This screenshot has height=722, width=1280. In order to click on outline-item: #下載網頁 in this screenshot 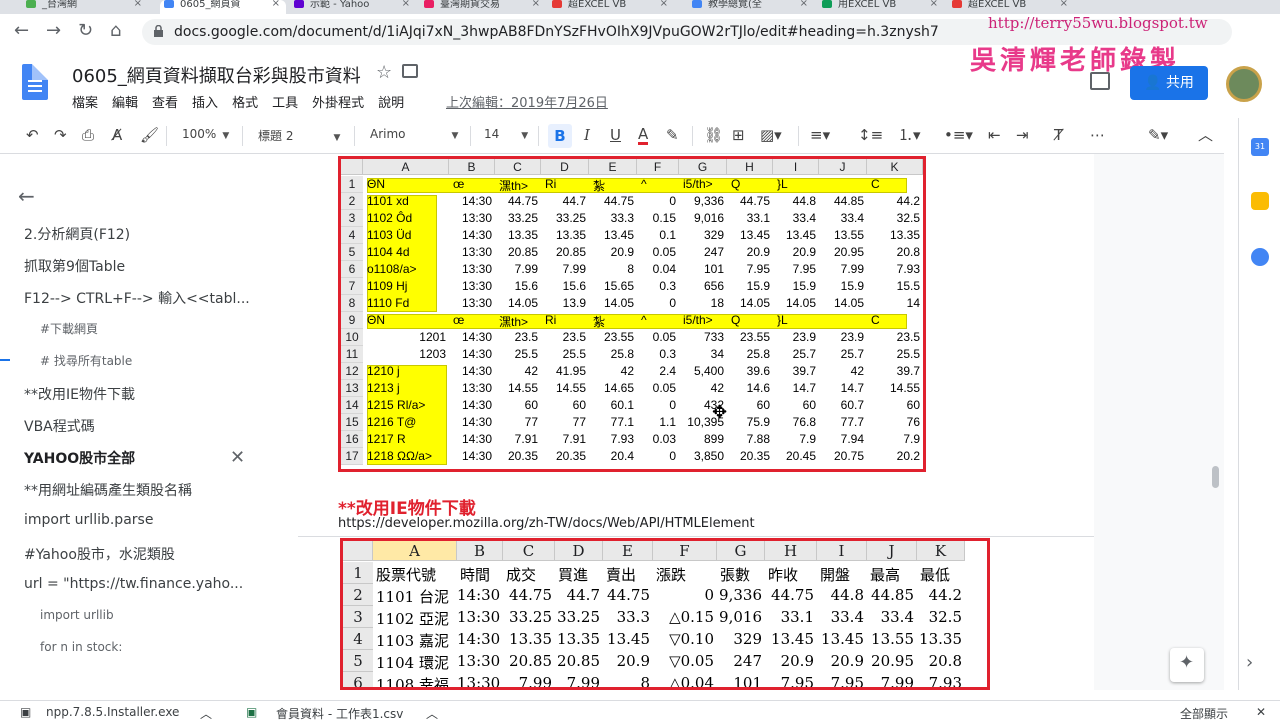, I will do `click(69, 328)`.